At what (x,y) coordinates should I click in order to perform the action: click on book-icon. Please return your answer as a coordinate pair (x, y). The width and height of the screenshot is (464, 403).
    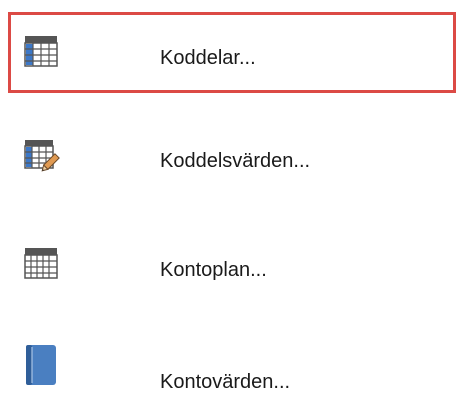
    Looking at the image, I should click on (41, 364).